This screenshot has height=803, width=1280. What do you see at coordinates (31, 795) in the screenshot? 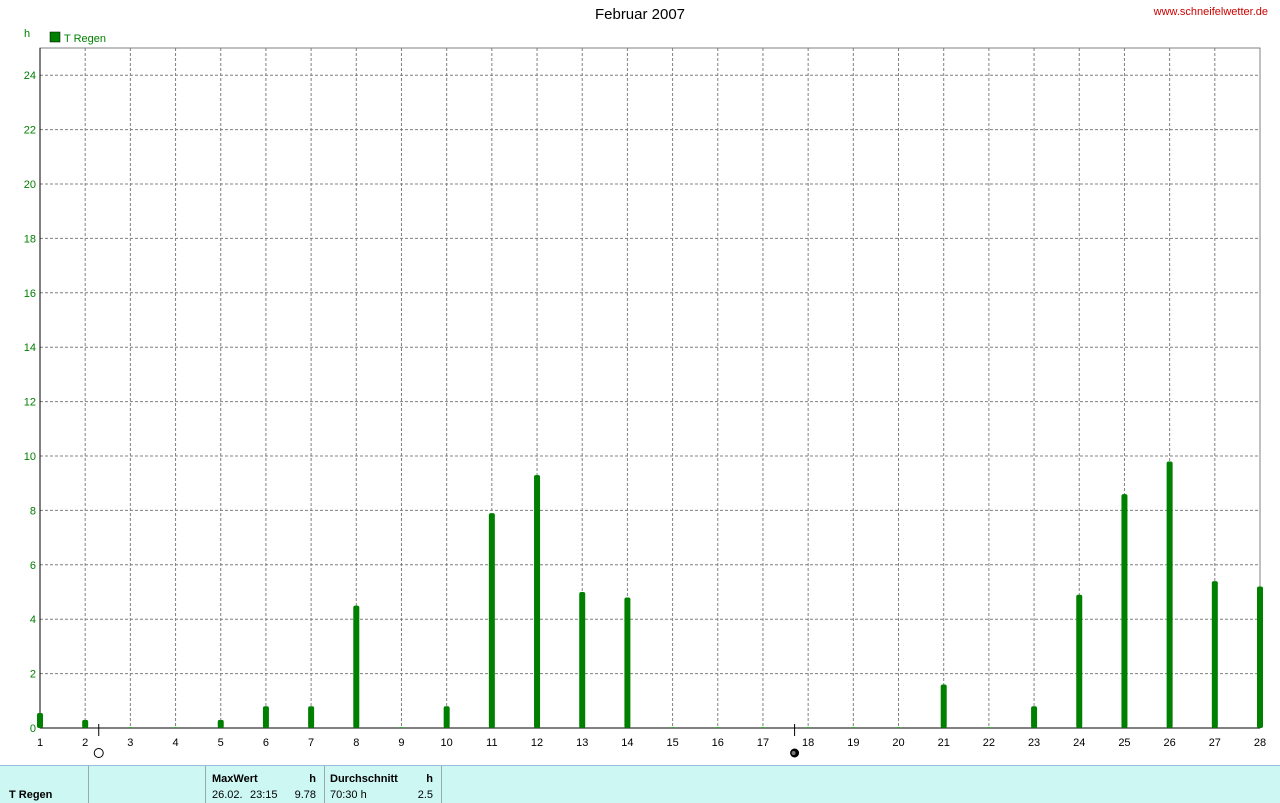
I see `footer-series-label: T Regen` at bounding box center [31, 795].